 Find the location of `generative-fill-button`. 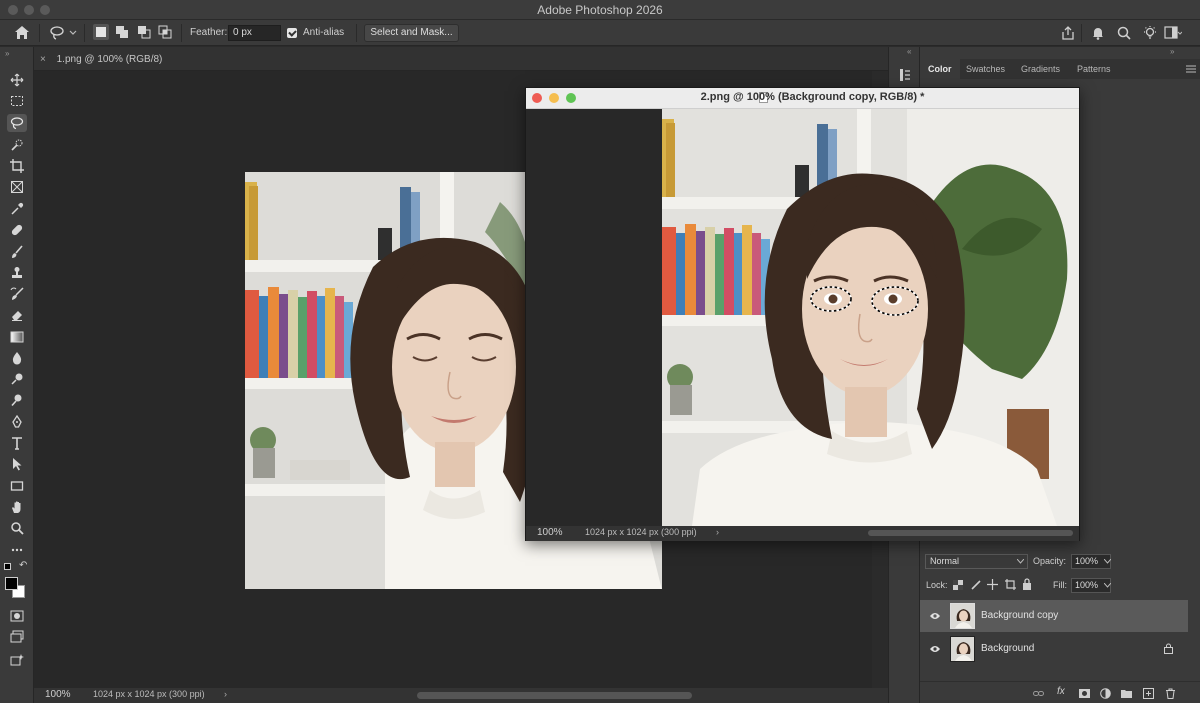

generative-fill-button is located at coordinates (17, 660).